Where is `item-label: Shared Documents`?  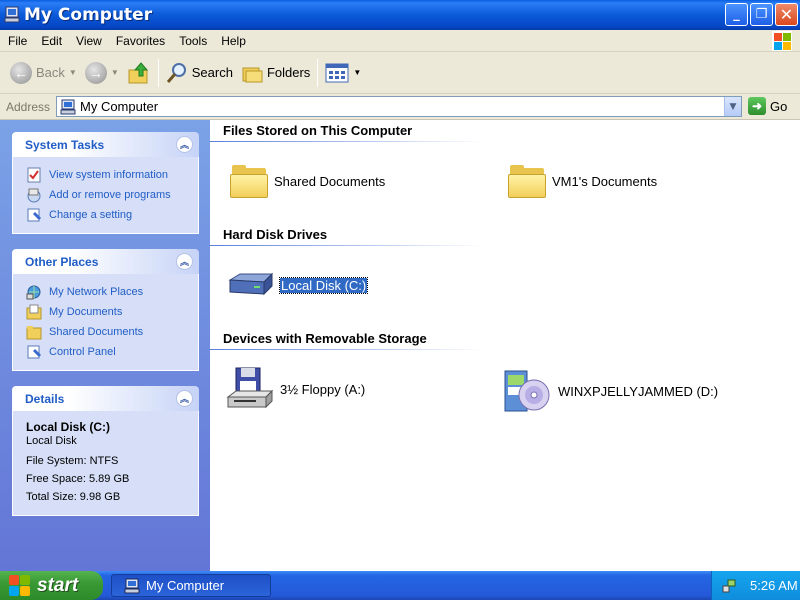 item-label: Shared Documents is located at coordinates (330, 181).